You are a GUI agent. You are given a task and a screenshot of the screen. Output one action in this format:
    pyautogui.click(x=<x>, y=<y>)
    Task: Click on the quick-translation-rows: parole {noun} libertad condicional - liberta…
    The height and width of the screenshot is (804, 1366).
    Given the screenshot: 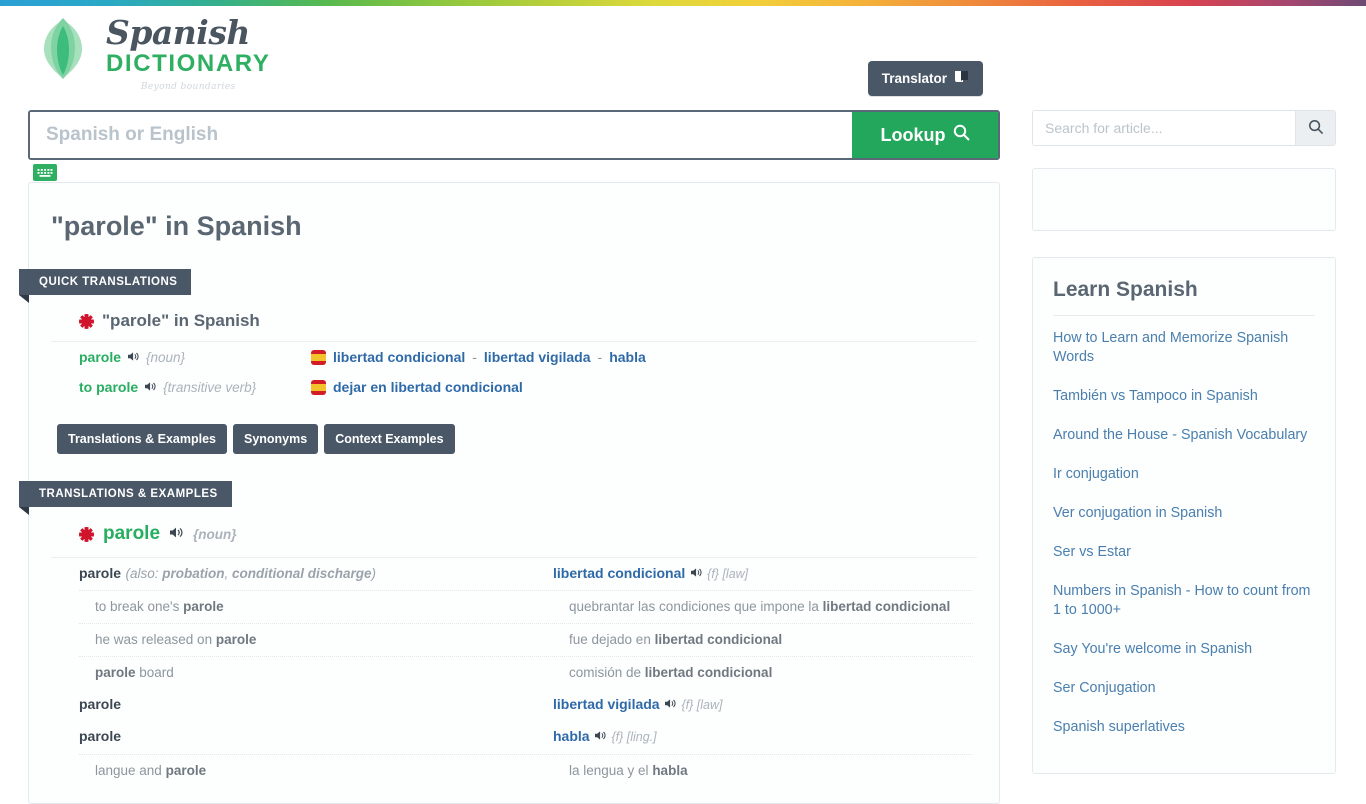 What is the action you would take?
    pyautogui.click(x=514, y=372)
    